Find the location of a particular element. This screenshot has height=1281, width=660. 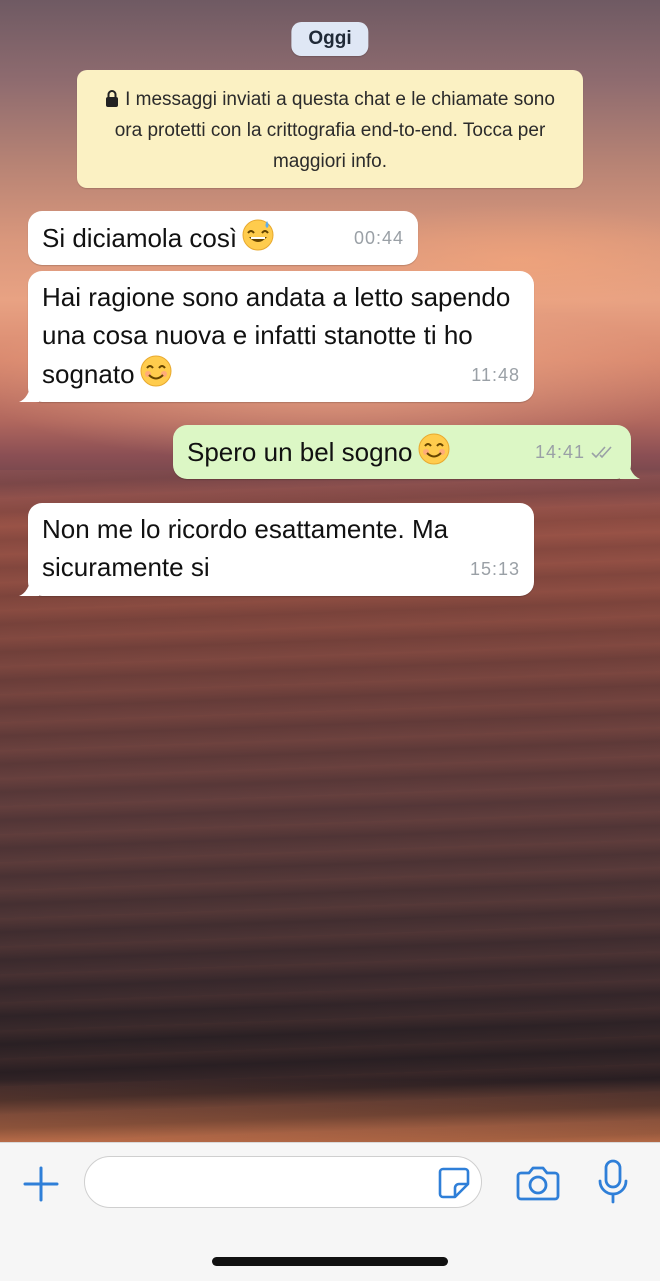

message-bubble-outgoing: Spero un bel sogno 14:41 is located at coordinates (406, 452).